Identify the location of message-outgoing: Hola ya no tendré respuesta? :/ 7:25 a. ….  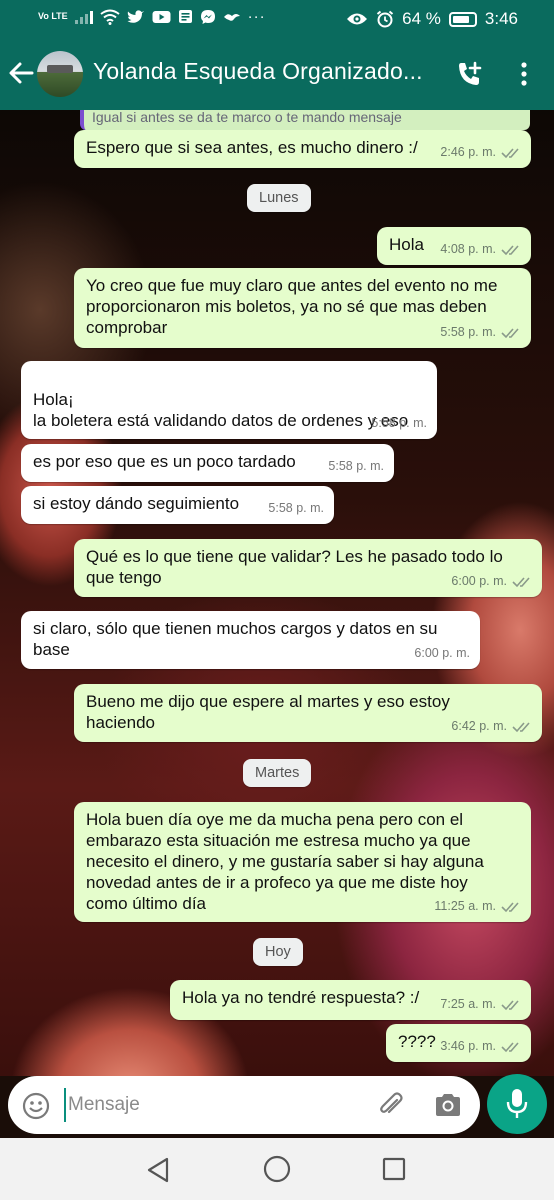
(350, 1000).